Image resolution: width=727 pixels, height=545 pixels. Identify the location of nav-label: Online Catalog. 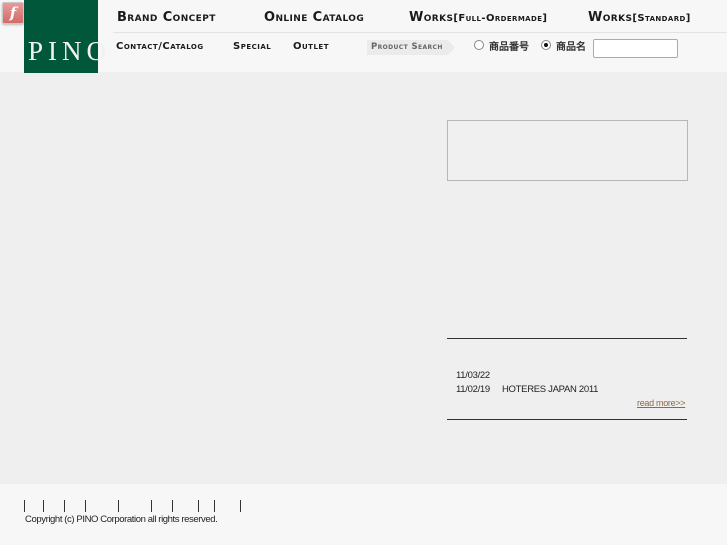
(314, 17).